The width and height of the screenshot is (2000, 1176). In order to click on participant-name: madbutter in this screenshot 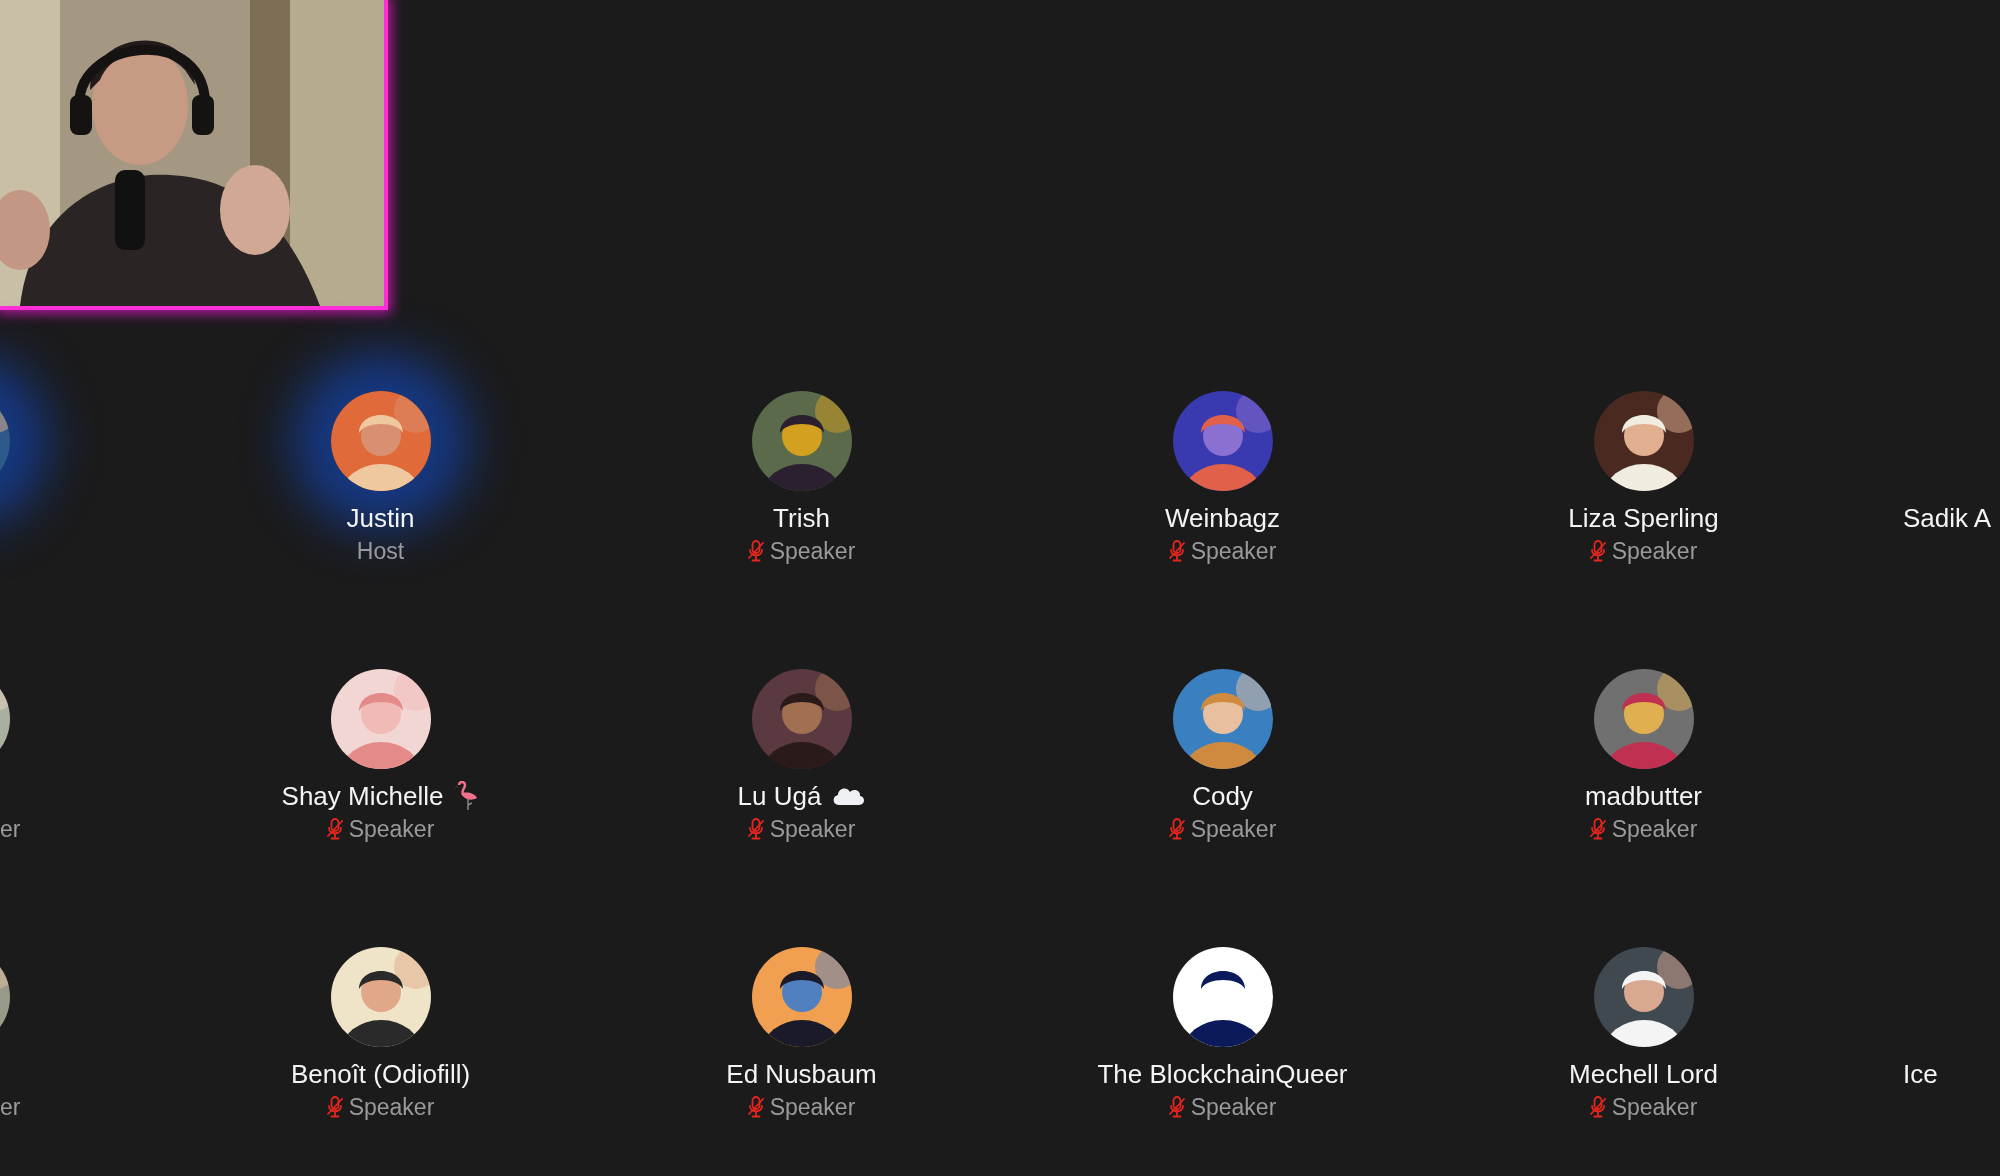, I will do `click(1643, 796)`.